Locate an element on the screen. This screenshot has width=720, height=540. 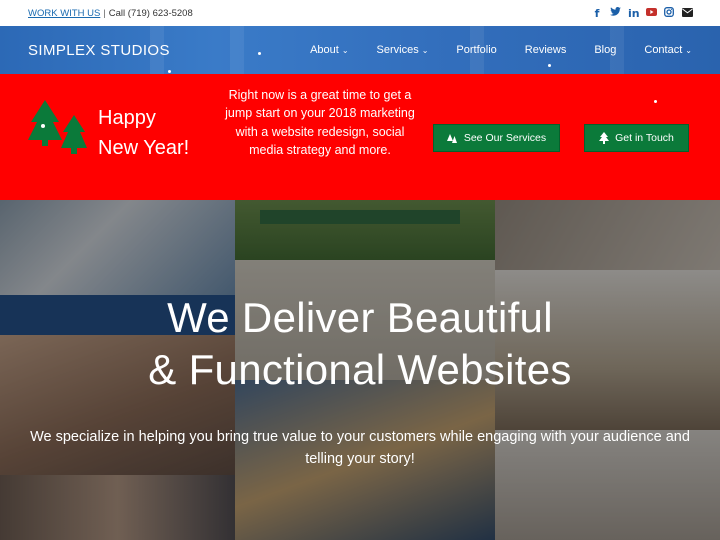
button-label: See Our Services is located at coordinates (505, 138).